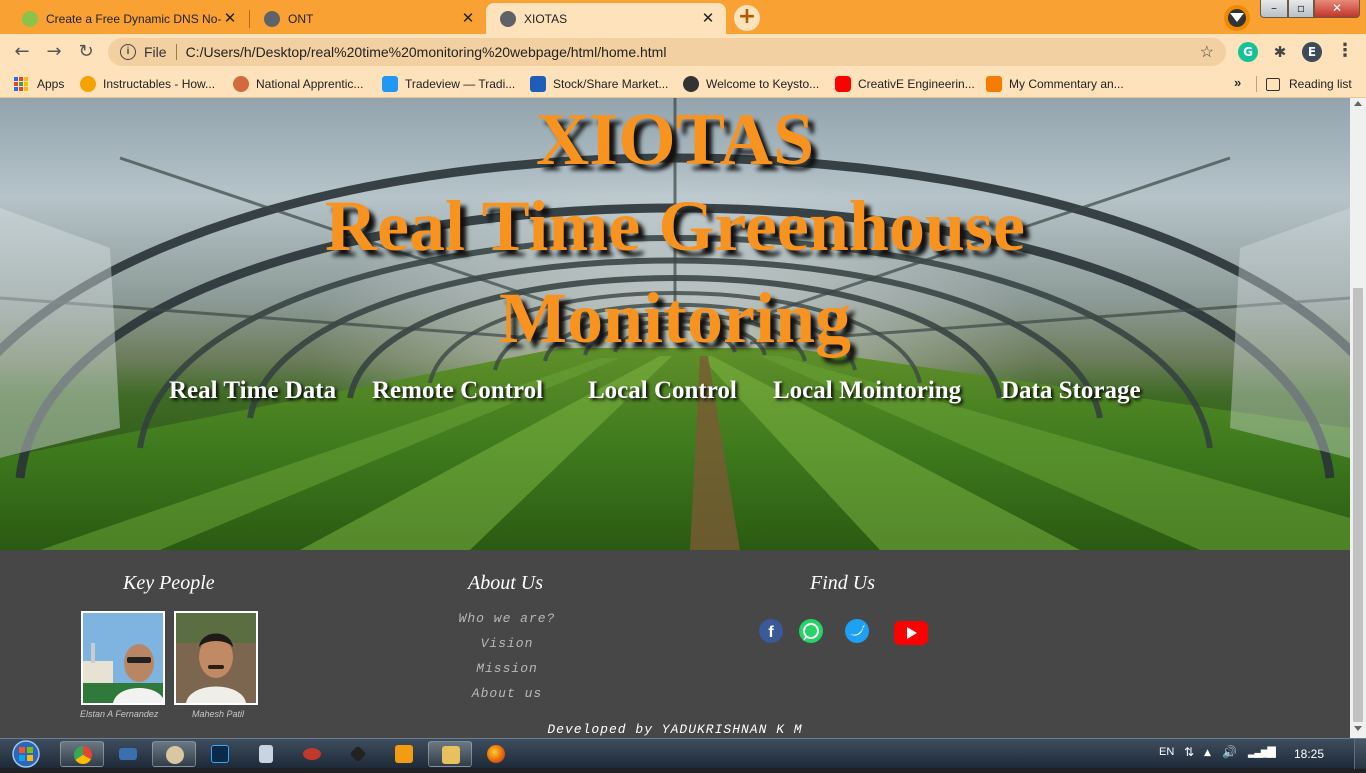 The image size is (1366, 773). What do you see at coordinates (662, 391) in the screenshot?
I see `nav-local-control: Local Control` at bounding box center [662, 391].